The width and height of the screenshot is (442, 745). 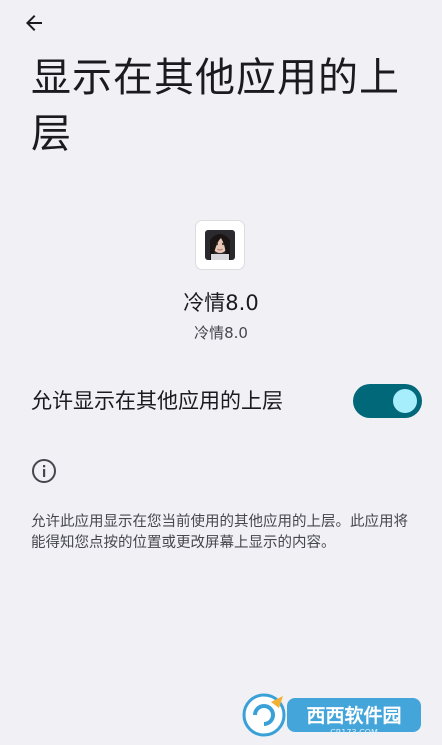 I want to click on svg-text: CR173.COM, so click(x=354, y=732).